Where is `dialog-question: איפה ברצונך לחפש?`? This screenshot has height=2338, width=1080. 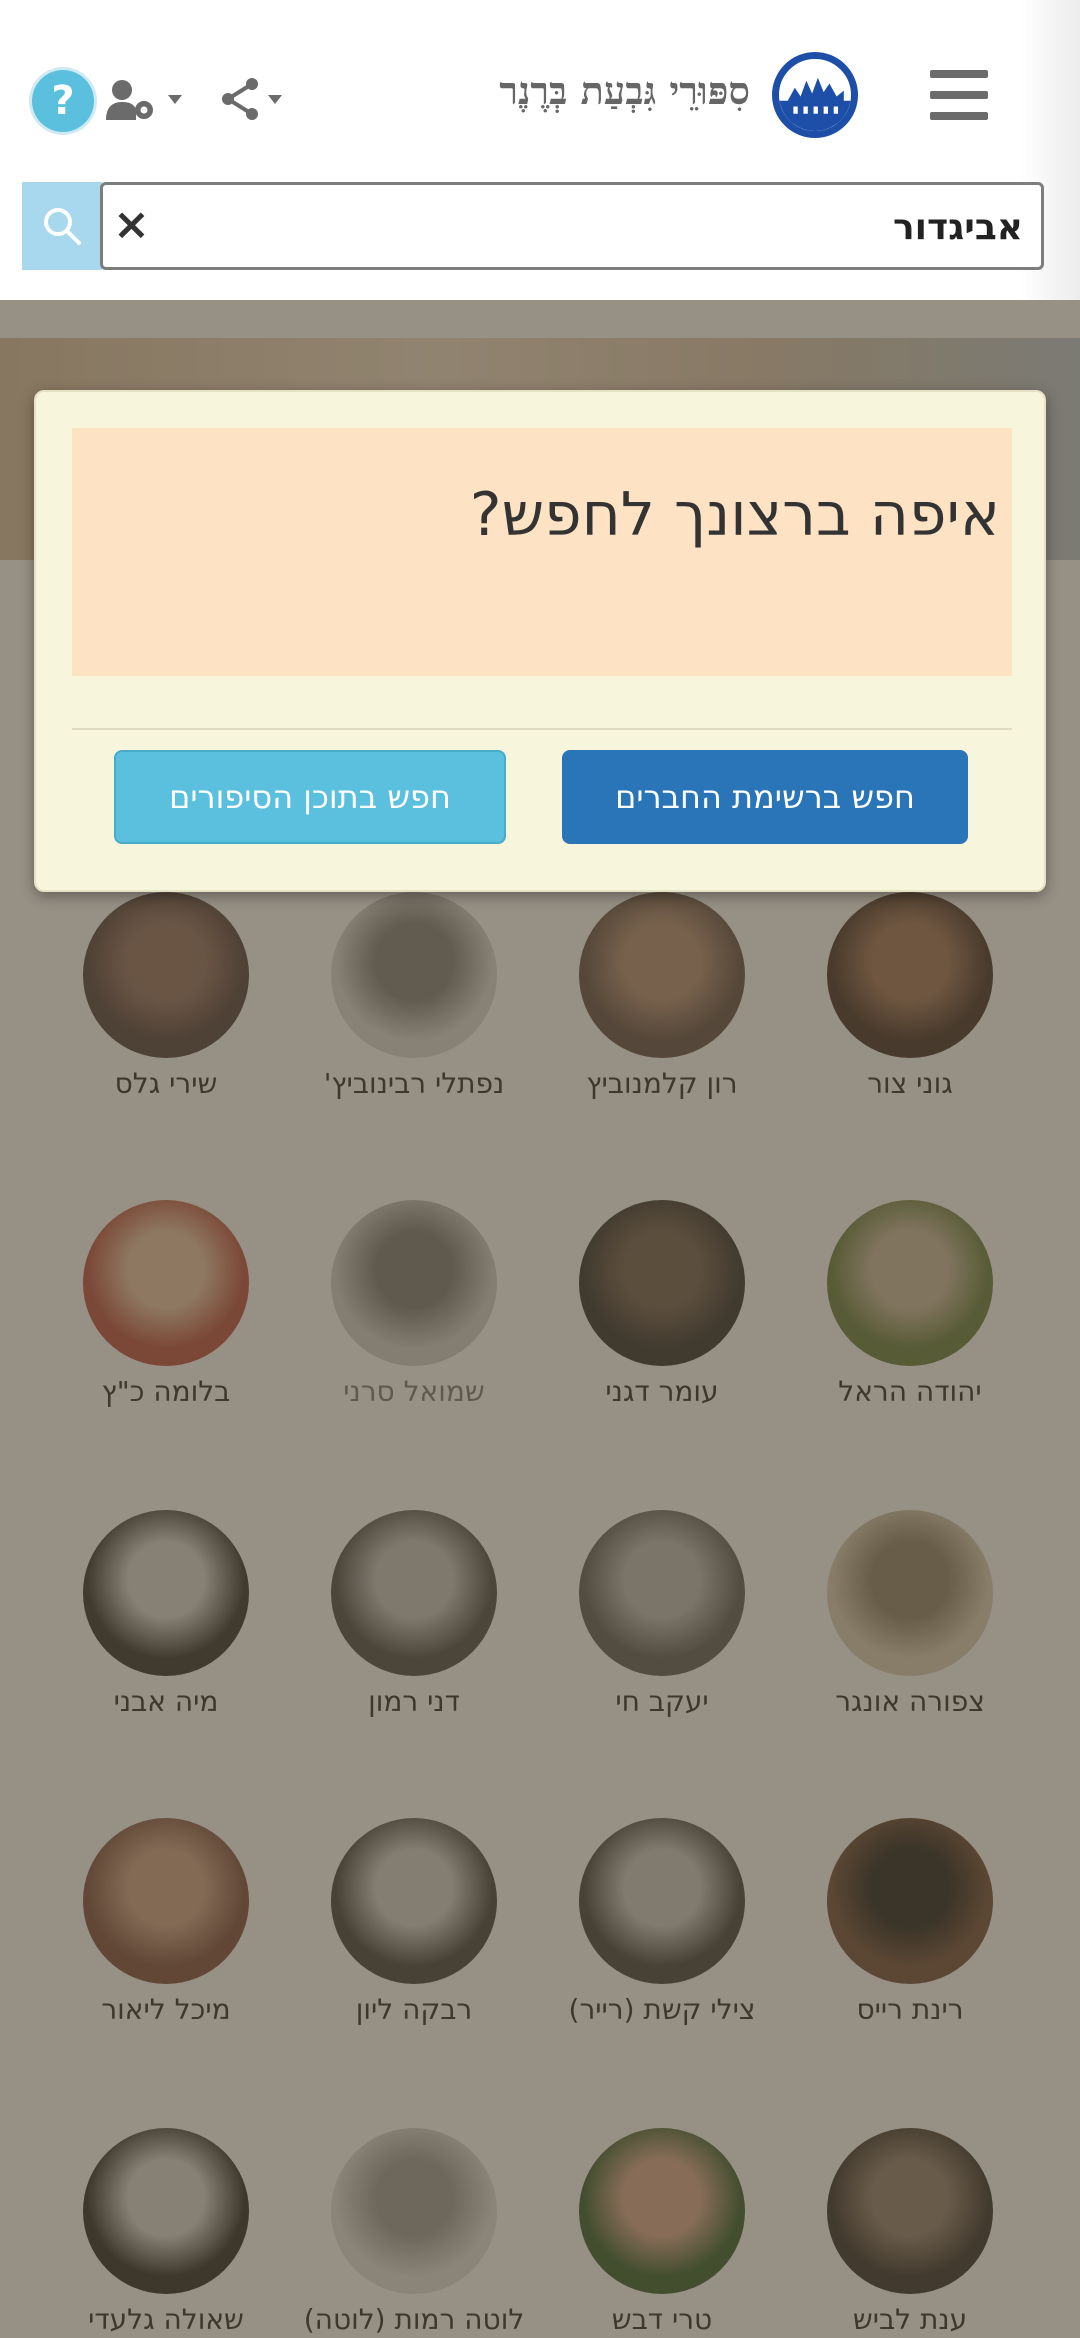 dialog-question: איפה ברצונך לחפש? is located at coordinates (734, 515).